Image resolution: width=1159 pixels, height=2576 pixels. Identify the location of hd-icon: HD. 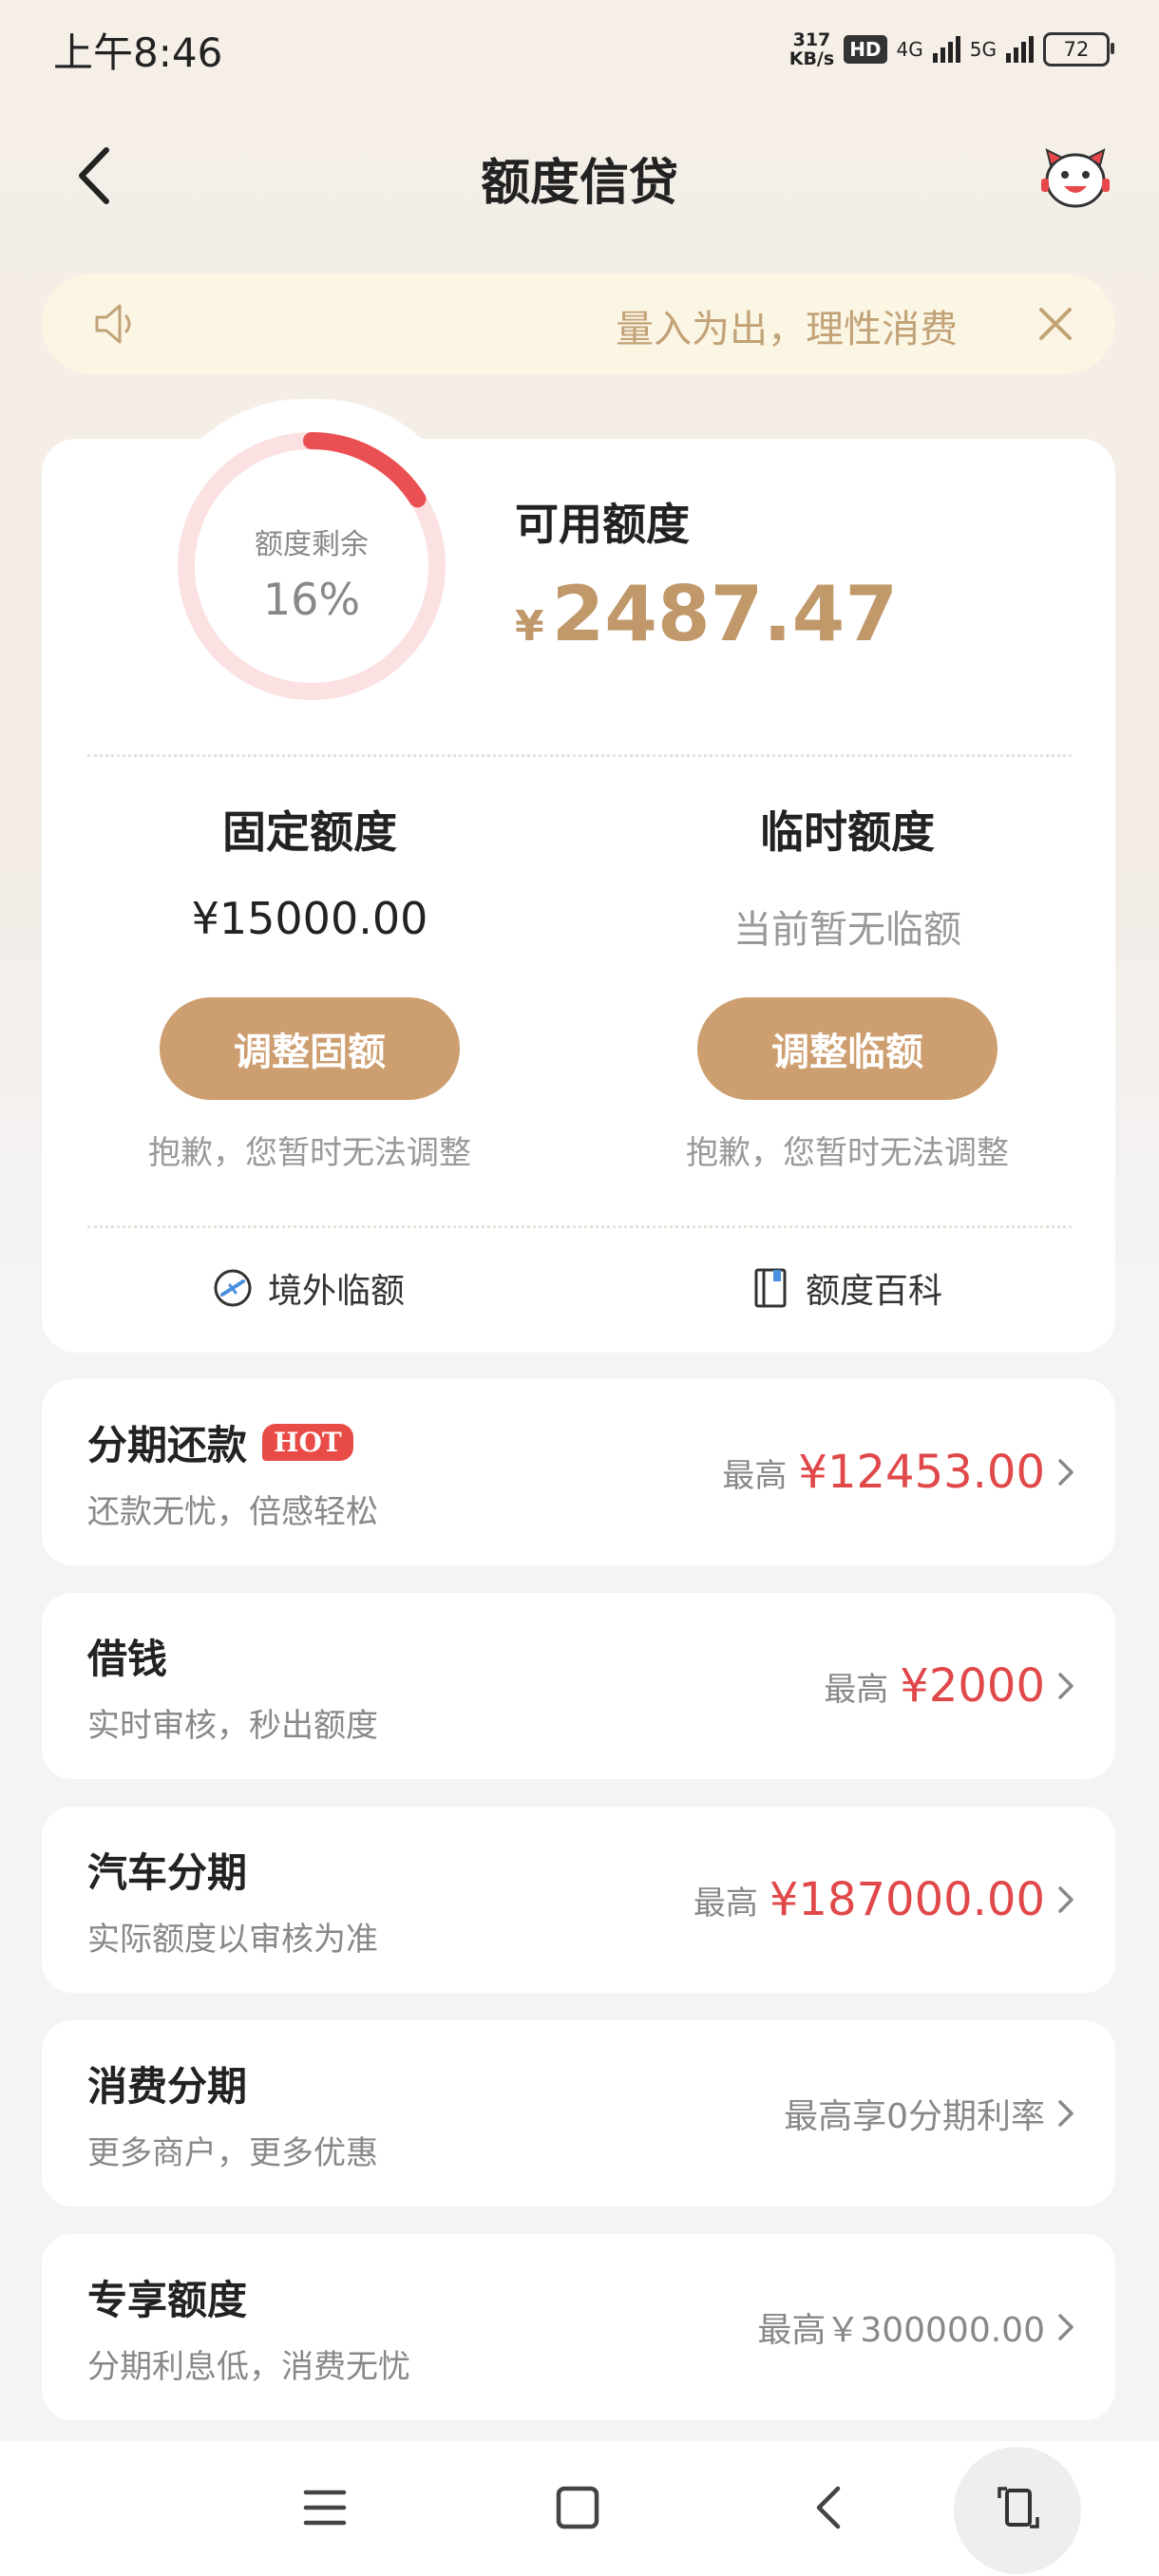
(865, 49).